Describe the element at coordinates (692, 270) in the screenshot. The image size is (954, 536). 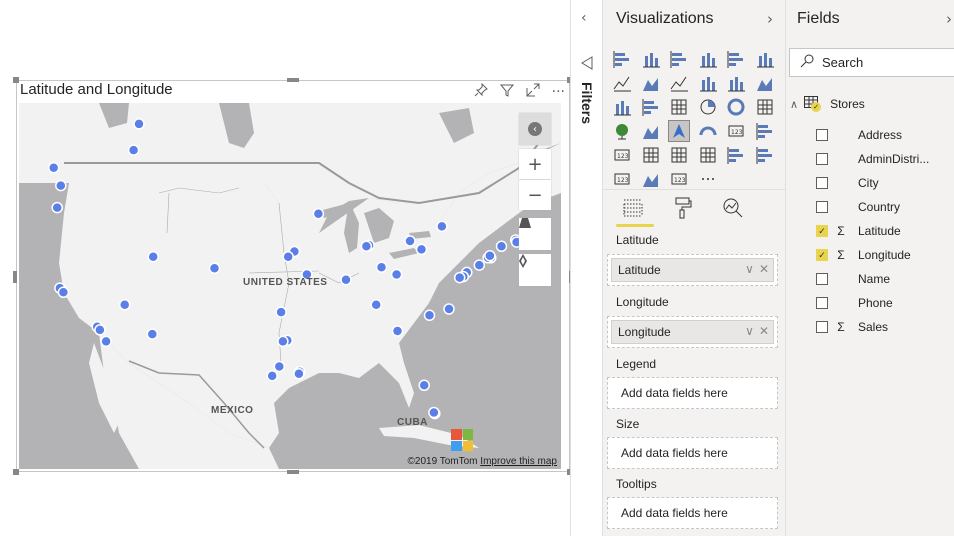
I see `latitude-well: Latitude ∨ ✕` at that location.